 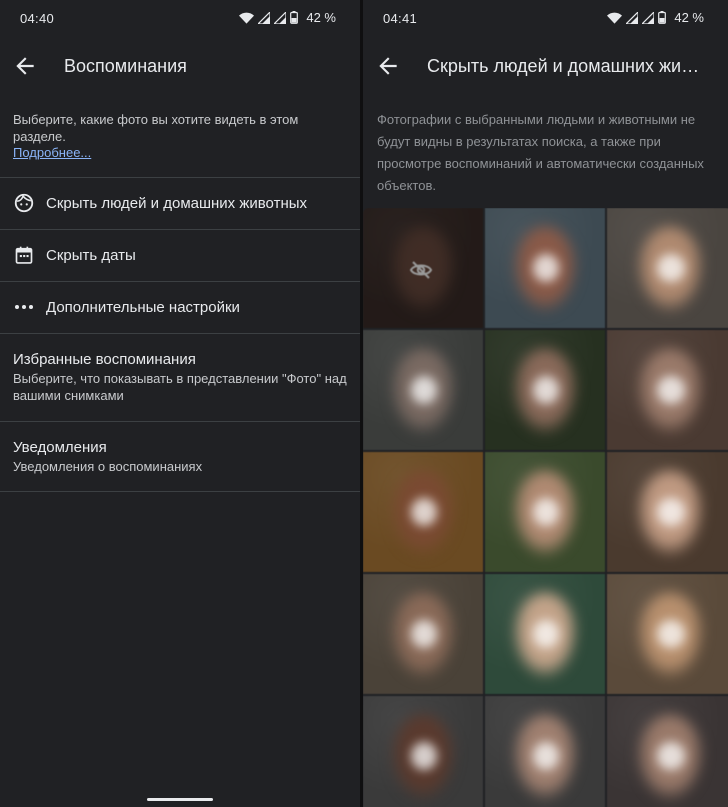 What do you see at coordinates (60, 447) in the screenshot?
I see `setting-title: Уведомления` at bounding box center [60, 447].